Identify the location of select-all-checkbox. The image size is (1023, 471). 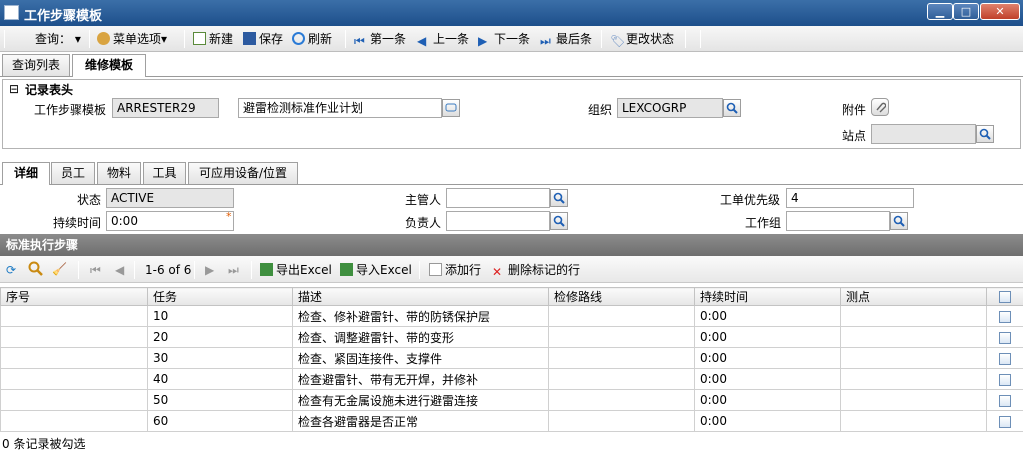
(1004, 296).